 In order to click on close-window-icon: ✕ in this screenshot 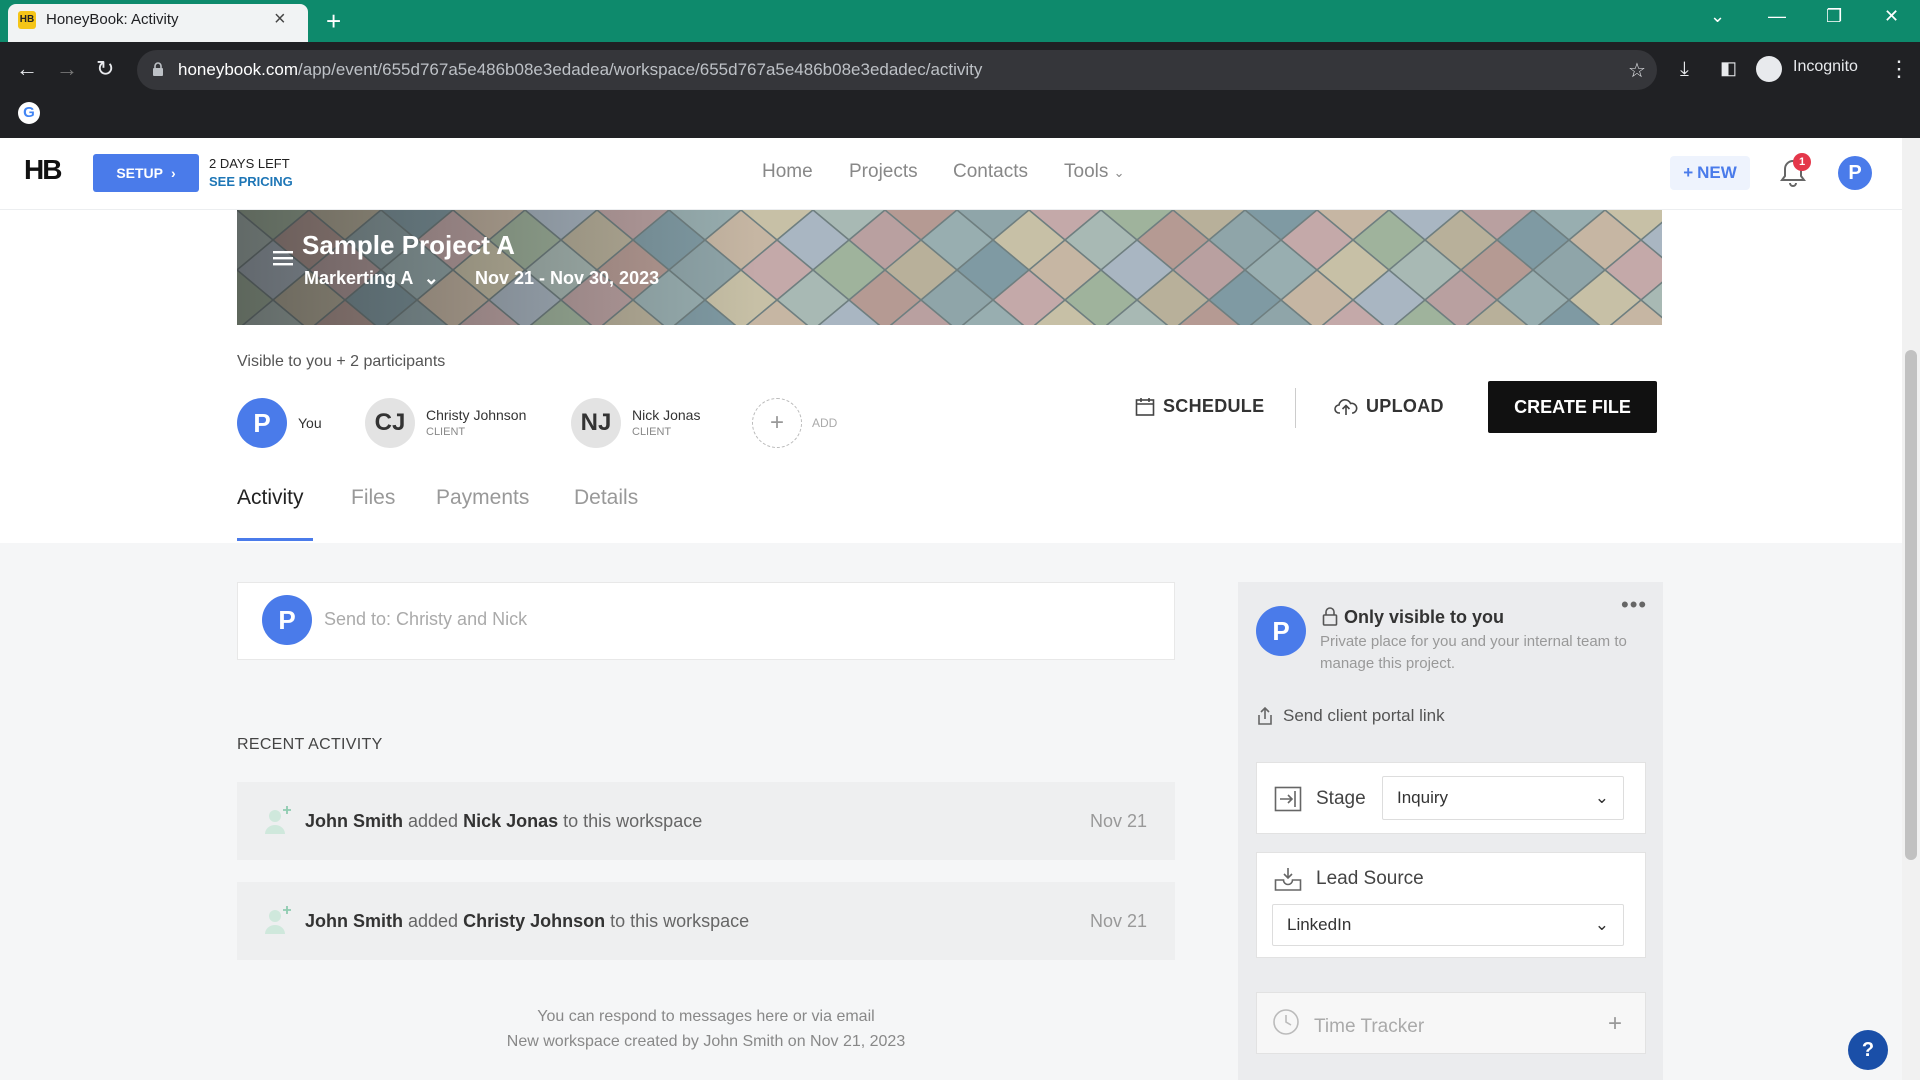, I will do `click(1891, 16)`.